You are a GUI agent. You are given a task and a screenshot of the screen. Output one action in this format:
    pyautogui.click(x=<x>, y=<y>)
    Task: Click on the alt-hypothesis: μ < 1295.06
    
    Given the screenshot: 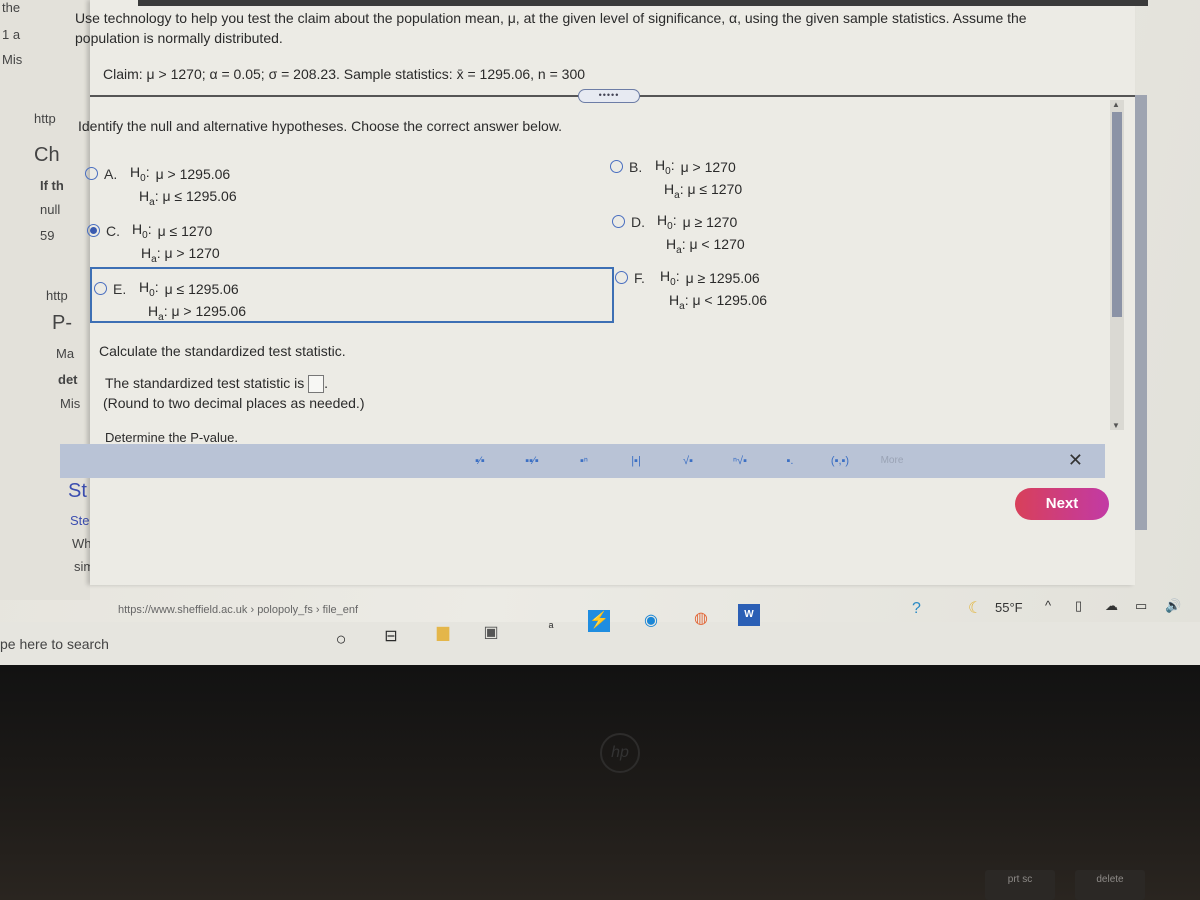 What is the action you would take?
    pyautogui.click(x=730, y=299)
    